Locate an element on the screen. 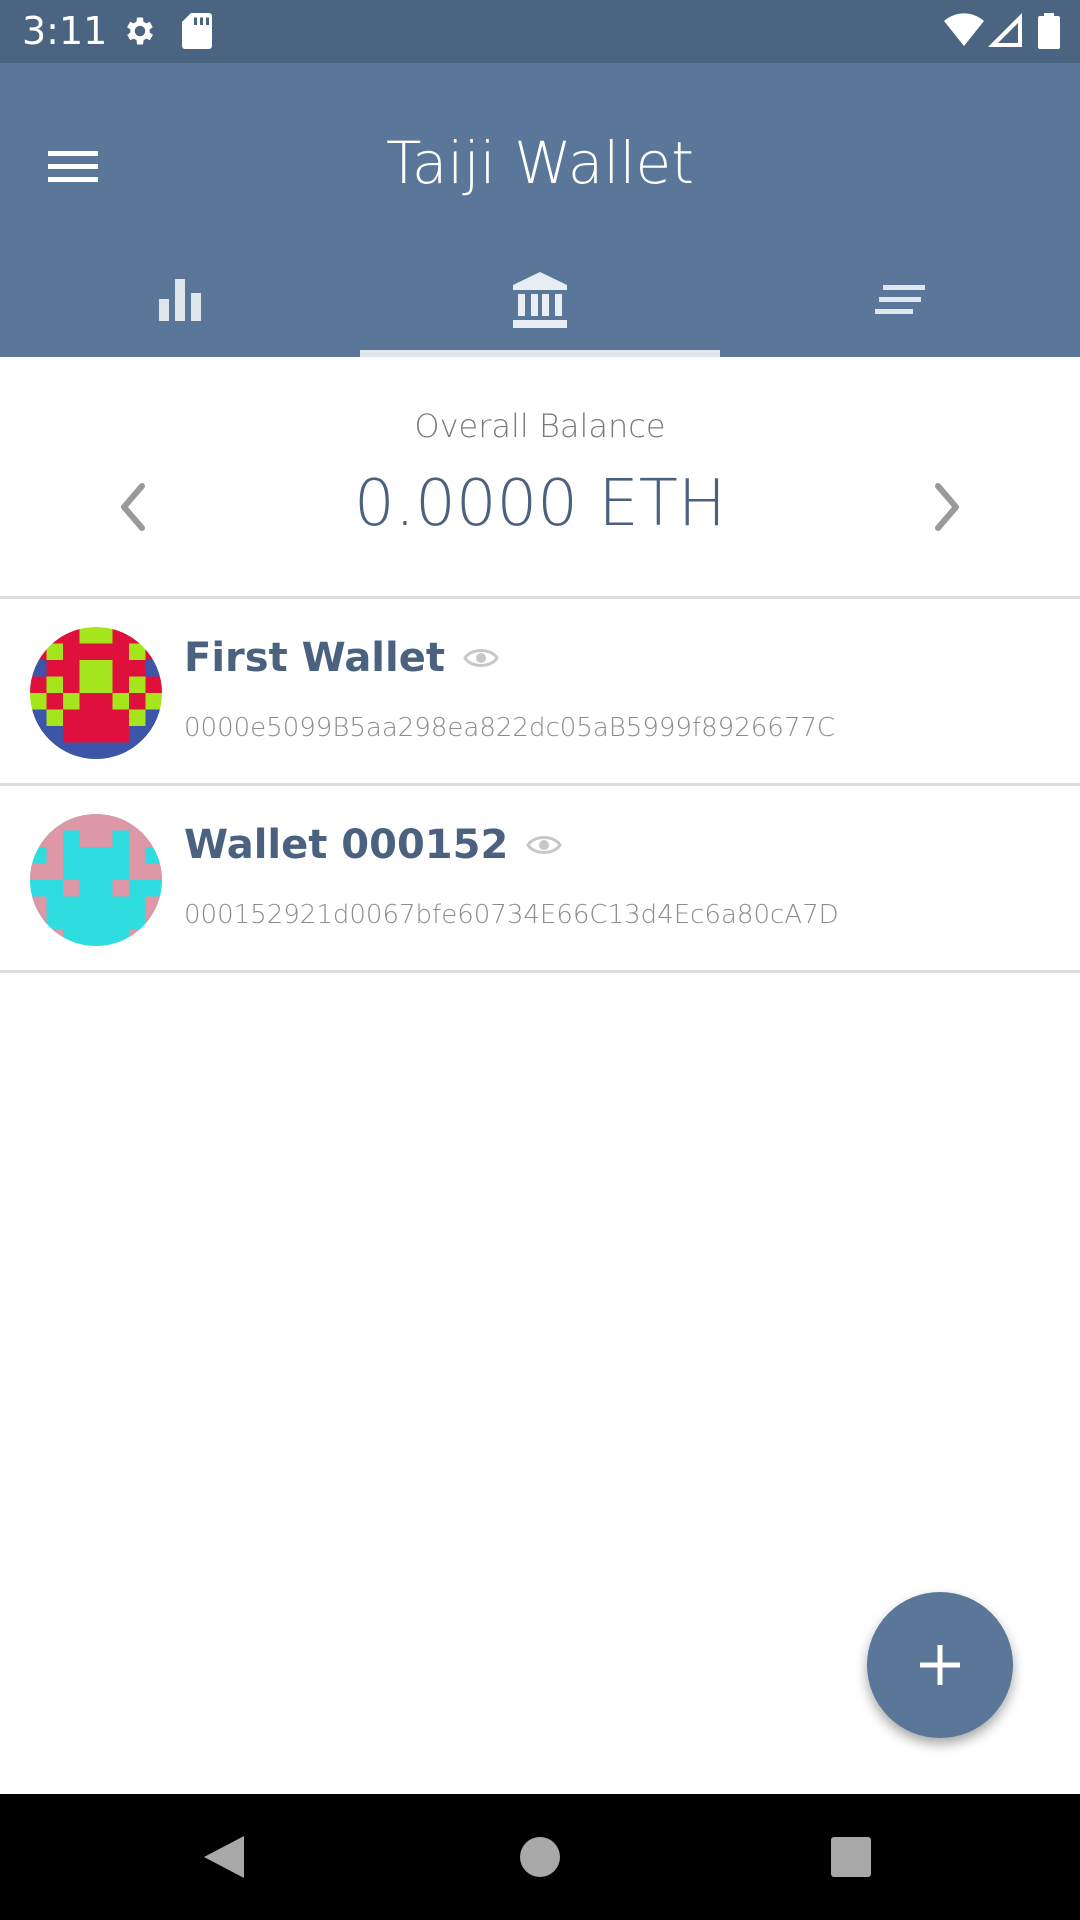 The height and width of the screenshot is (1920, 1080). wallet-name-label: Wallet 000152 is located at coordinates (346, 845).